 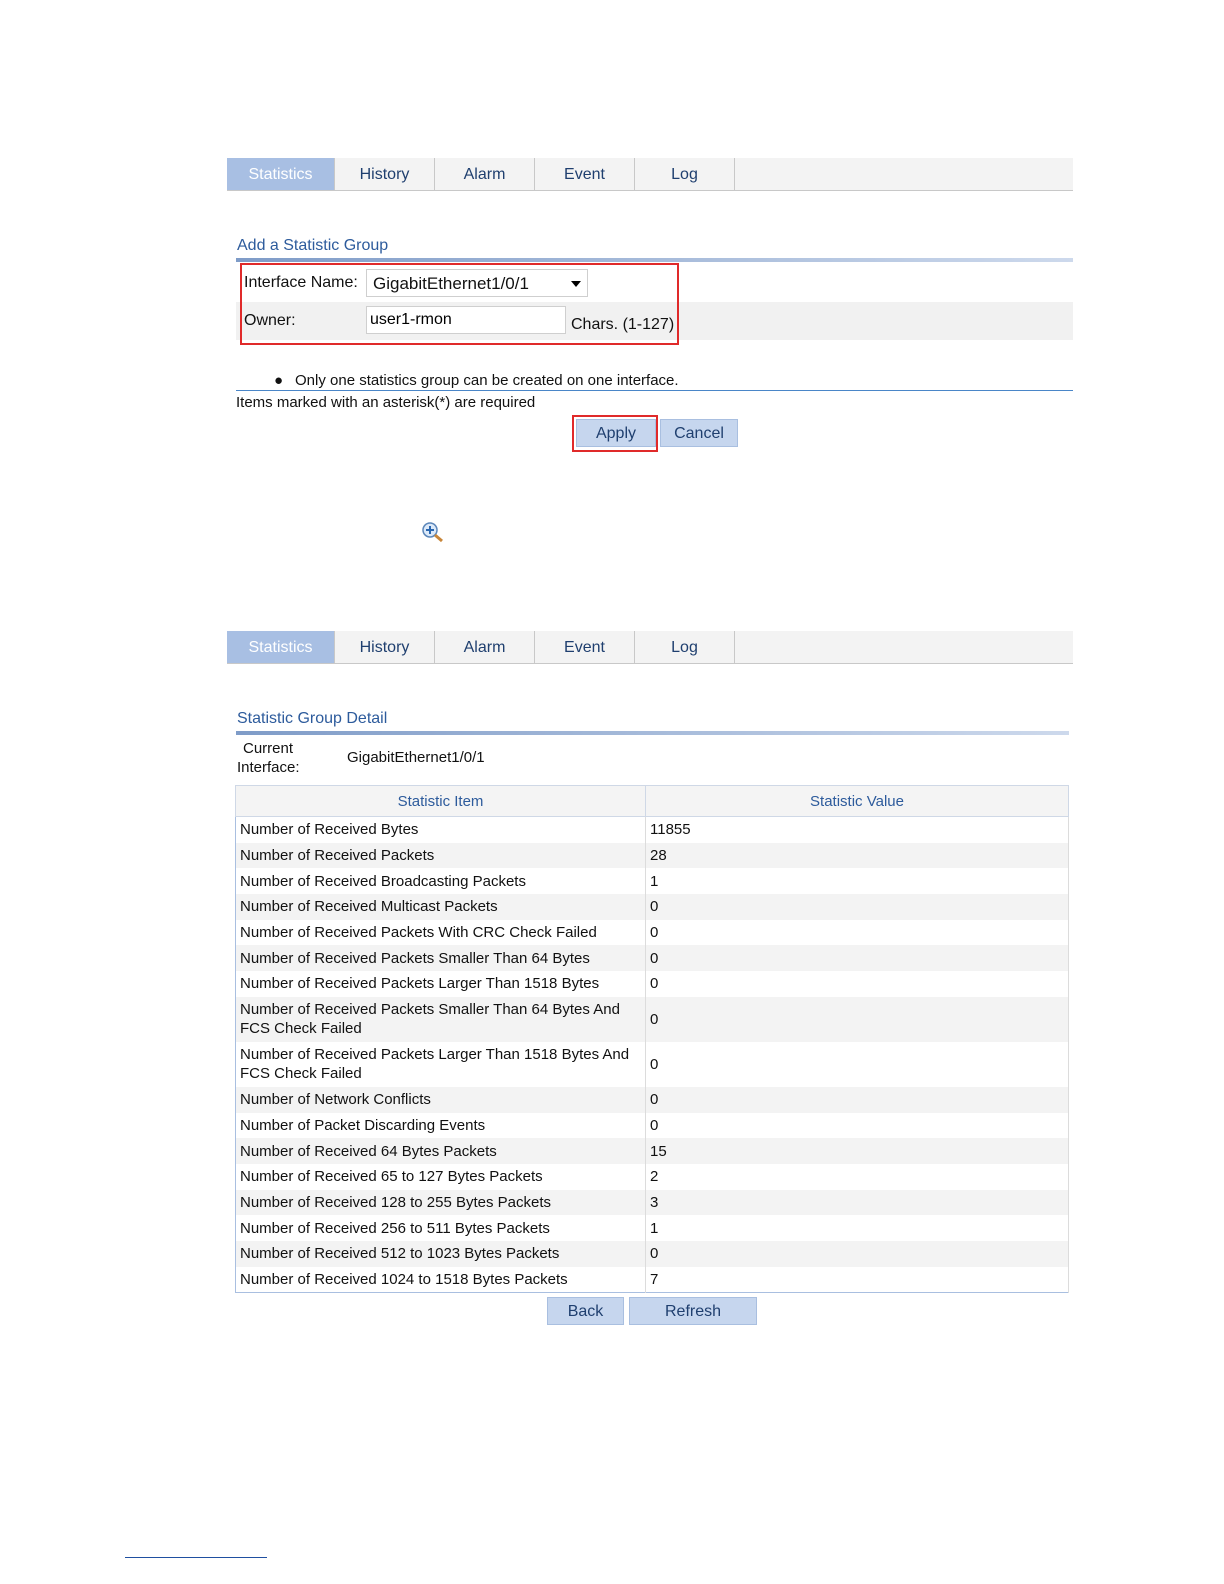 I want to click on table-row: Number of Received Packets 28, so click(x=652, y=855).